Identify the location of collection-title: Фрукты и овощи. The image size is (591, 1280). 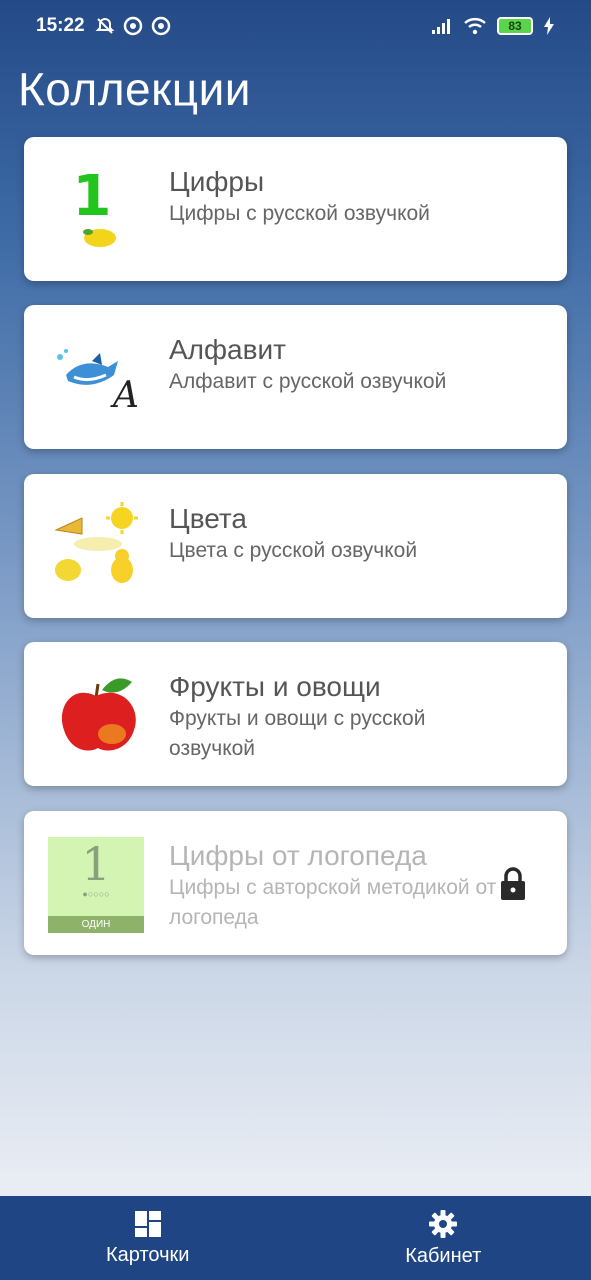
(275, 686).